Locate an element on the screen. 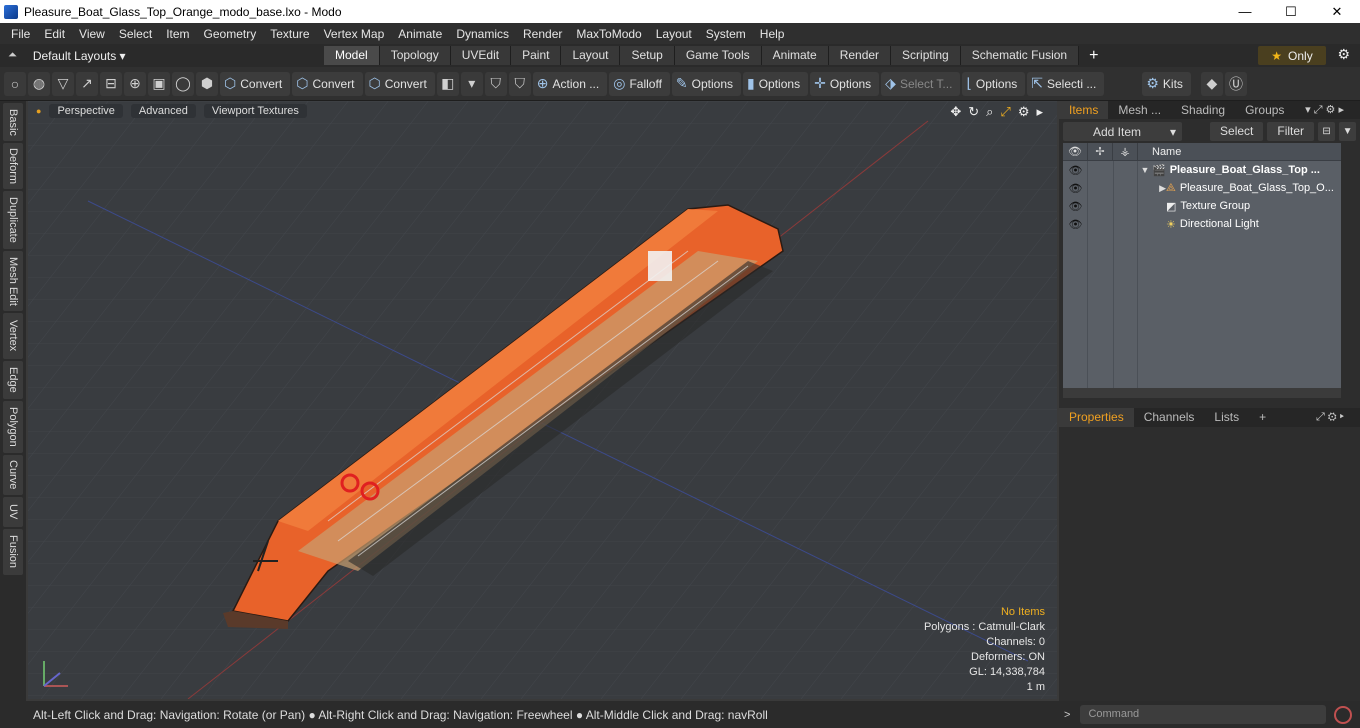 The width and height of the screenshot is (1360, 728). side-tab-curve: Curve is located at coordinates (13, 475).